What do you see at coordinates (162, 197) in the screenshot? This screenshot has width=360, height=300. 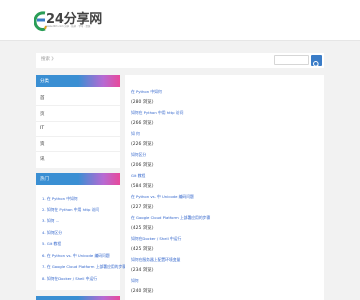 I see `article-title-link: 在 Python vs. 中 Unicode 编码问题` at bounding box center [162, 197].